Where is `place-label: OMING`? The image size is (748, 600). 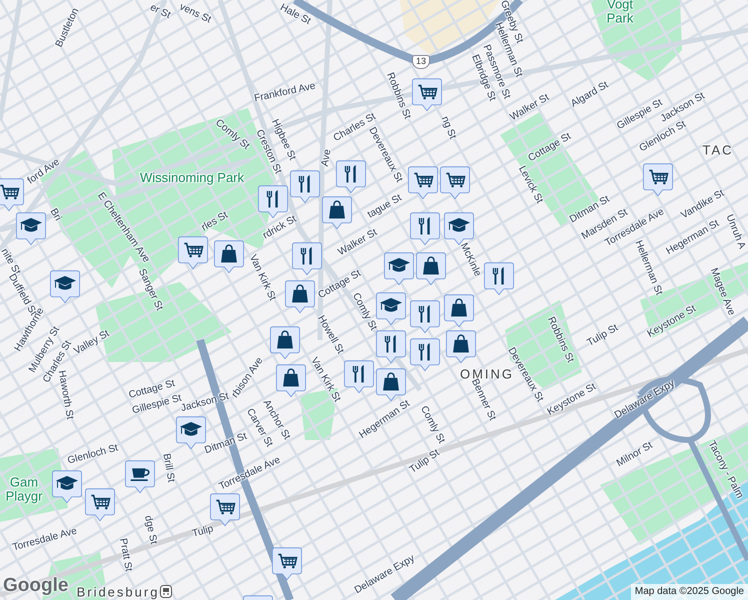
place-label: OMING is located at coordinates (487, 374).